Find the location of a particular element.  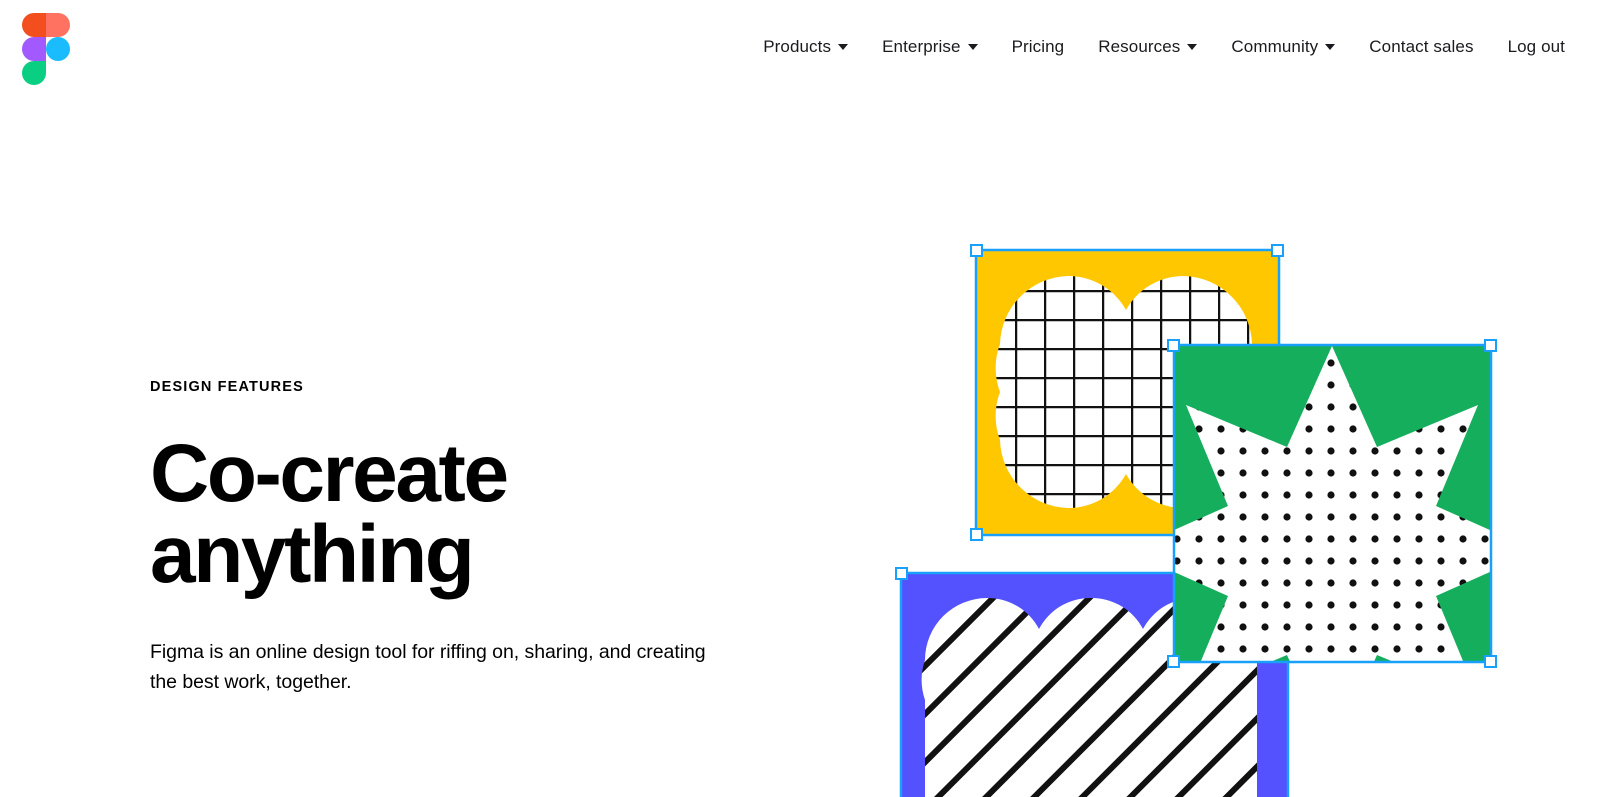

nav-products-label: Products is located at coordinates (797, 46).